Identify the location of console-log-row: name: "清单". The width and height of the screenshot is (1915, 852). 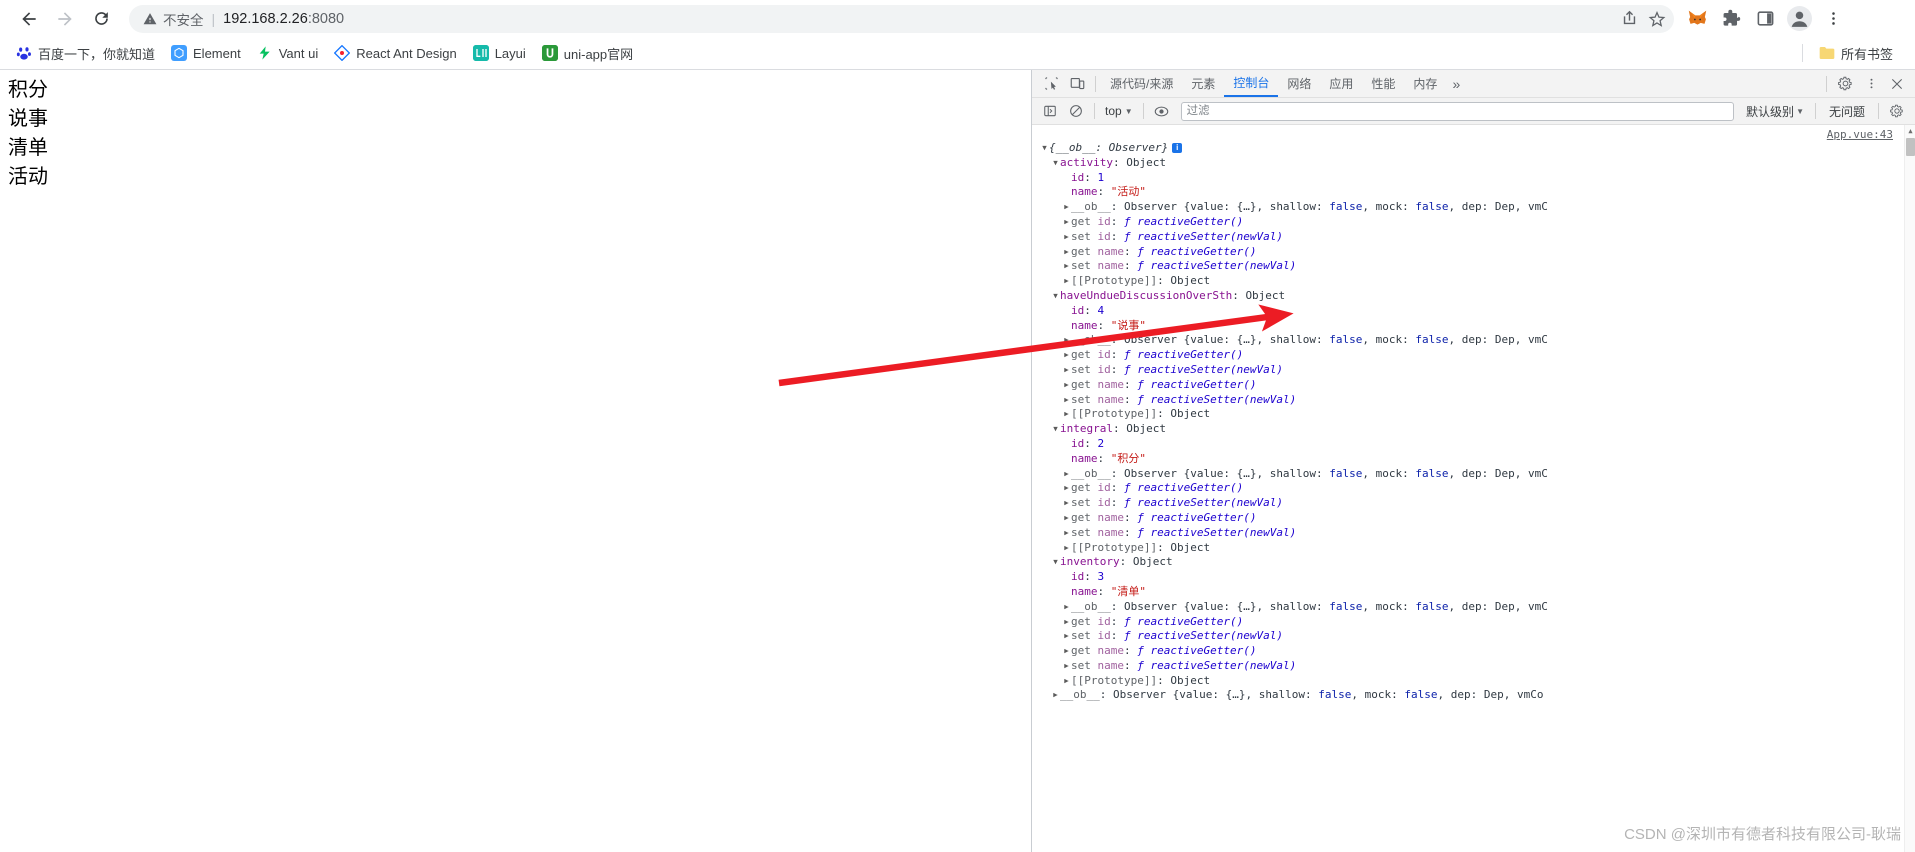
(1473, 592).